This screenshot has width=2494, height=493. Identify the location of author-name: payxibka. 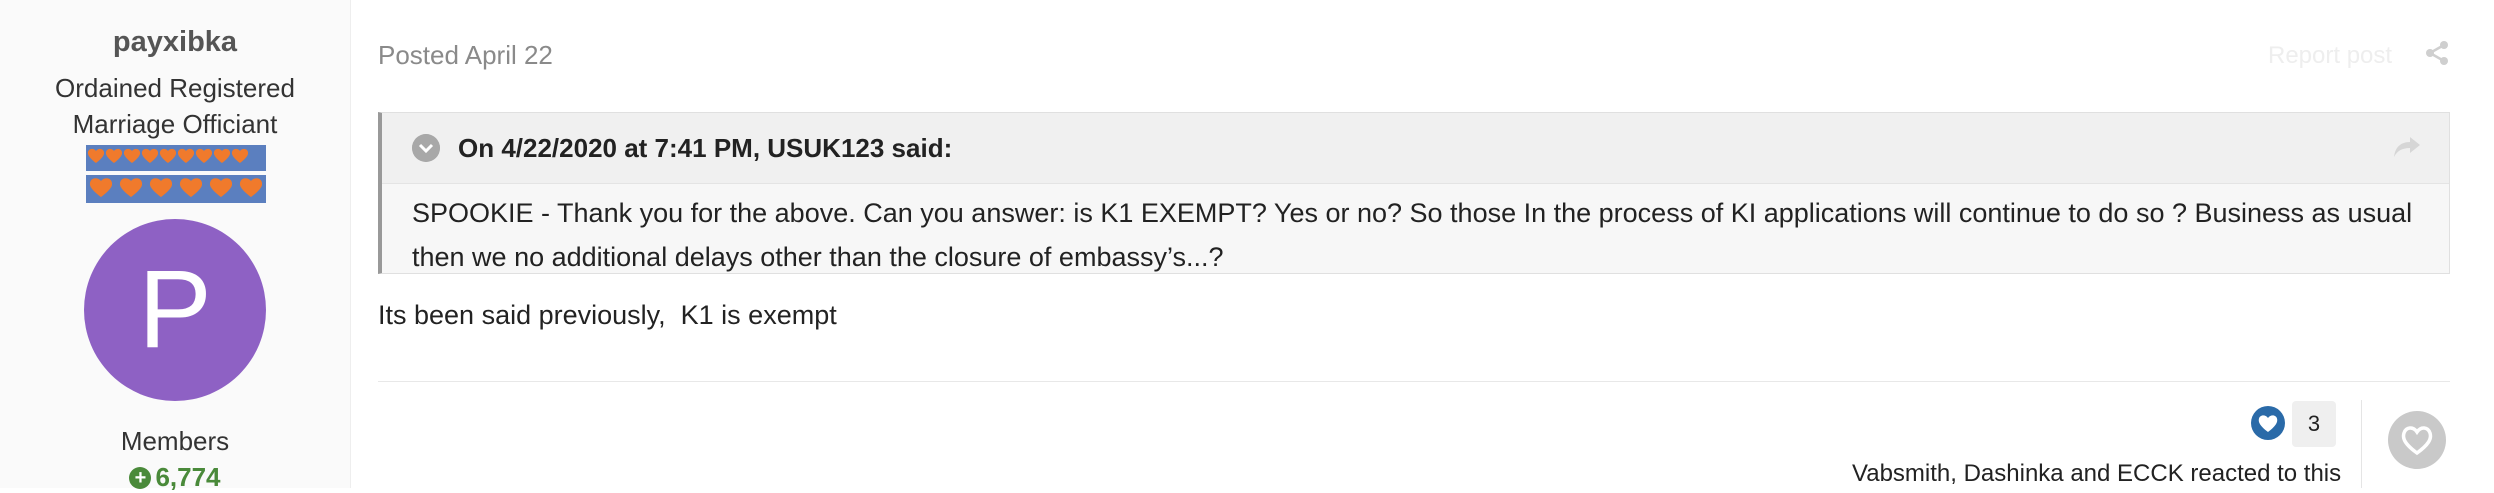
(175, 42).